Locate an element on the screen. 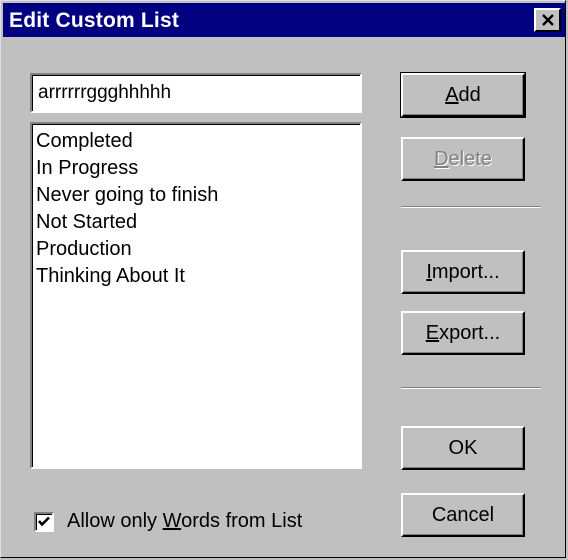  list-item: Completed is located at coordinates (196, 141).